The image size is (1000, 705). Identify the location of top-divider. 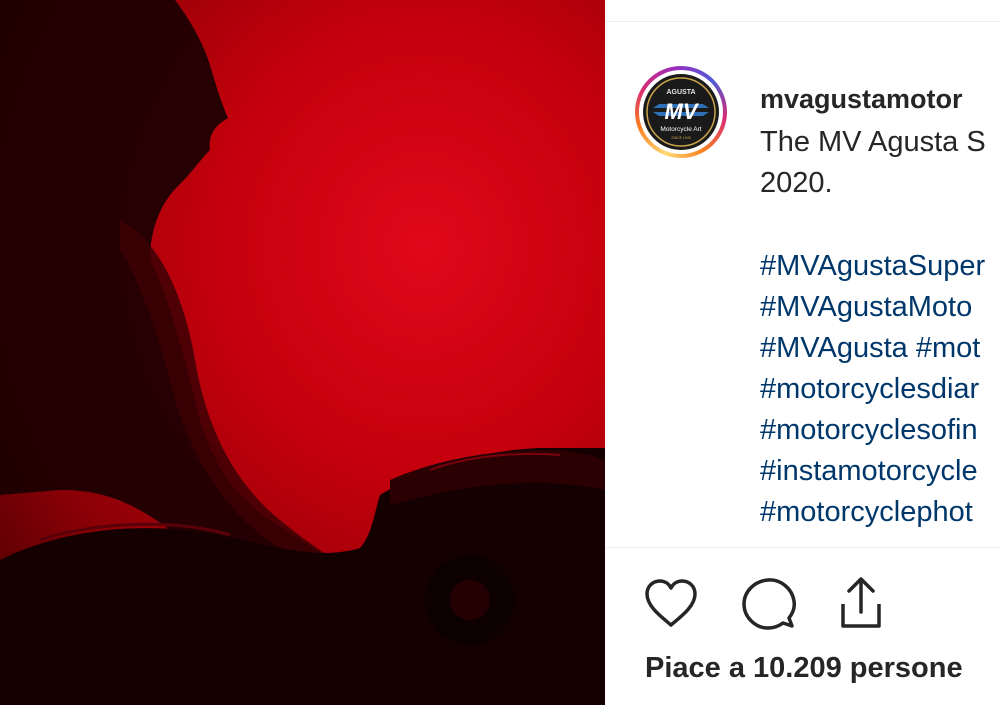
(802, 21).